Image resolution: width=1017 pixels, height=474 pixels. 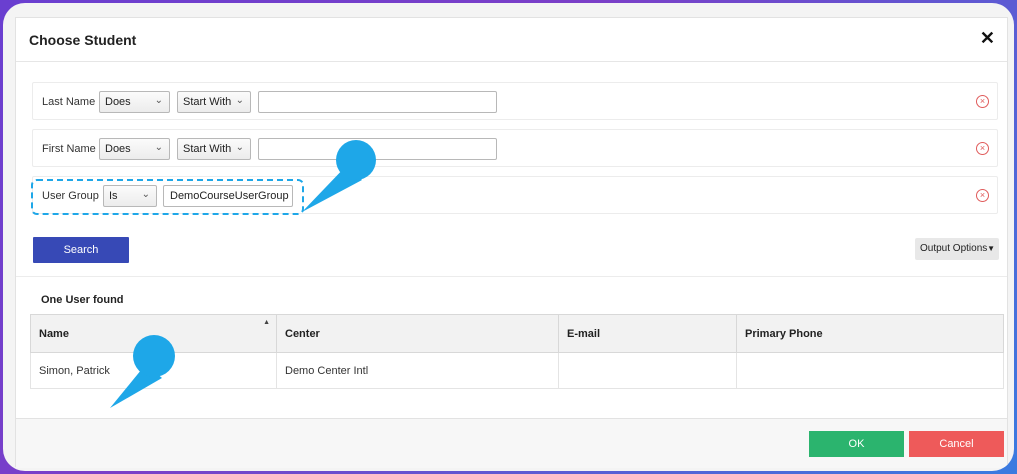 I want to click on output-options-button: Output Options ▼, so click(x=957, y=249).